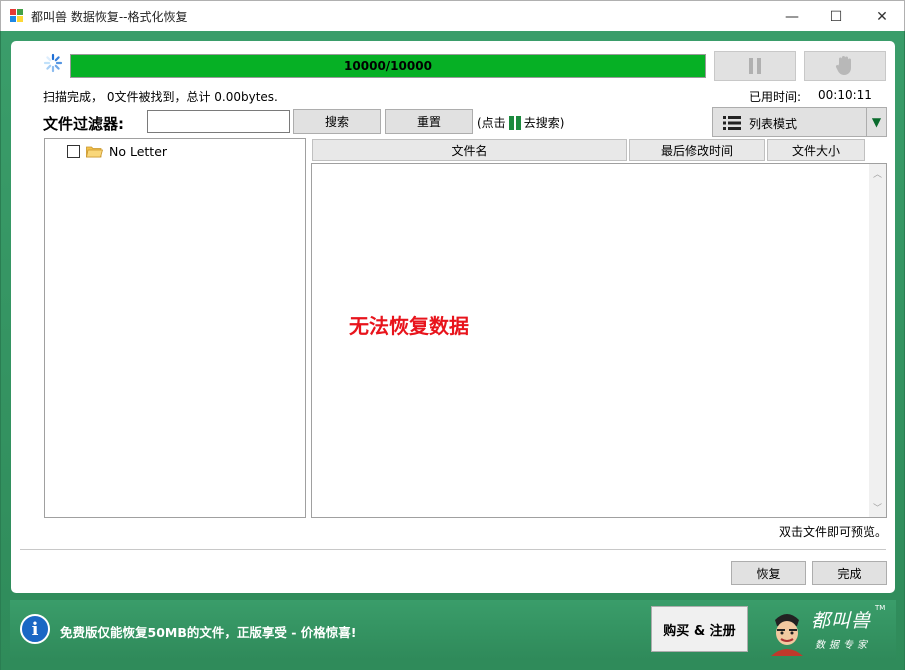 The height and width of the screenshot is (670, 905). What do you see at coordinates (876, 122) in the screenshot?
I see `dropdown-arrow-icon: ▼` at bounding box center [876, 122].